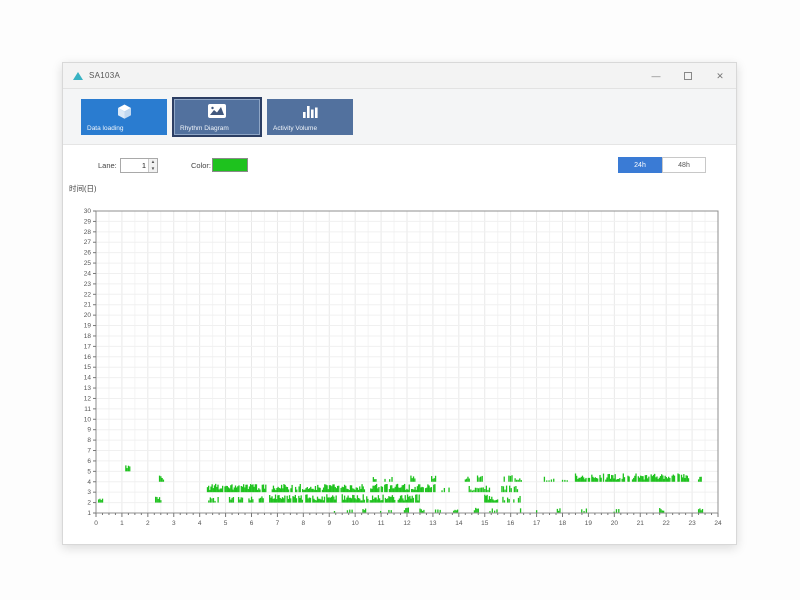  Describe the element at coordinates (720, 76) in the screenshot. I see `close-button: ✕` at that location.